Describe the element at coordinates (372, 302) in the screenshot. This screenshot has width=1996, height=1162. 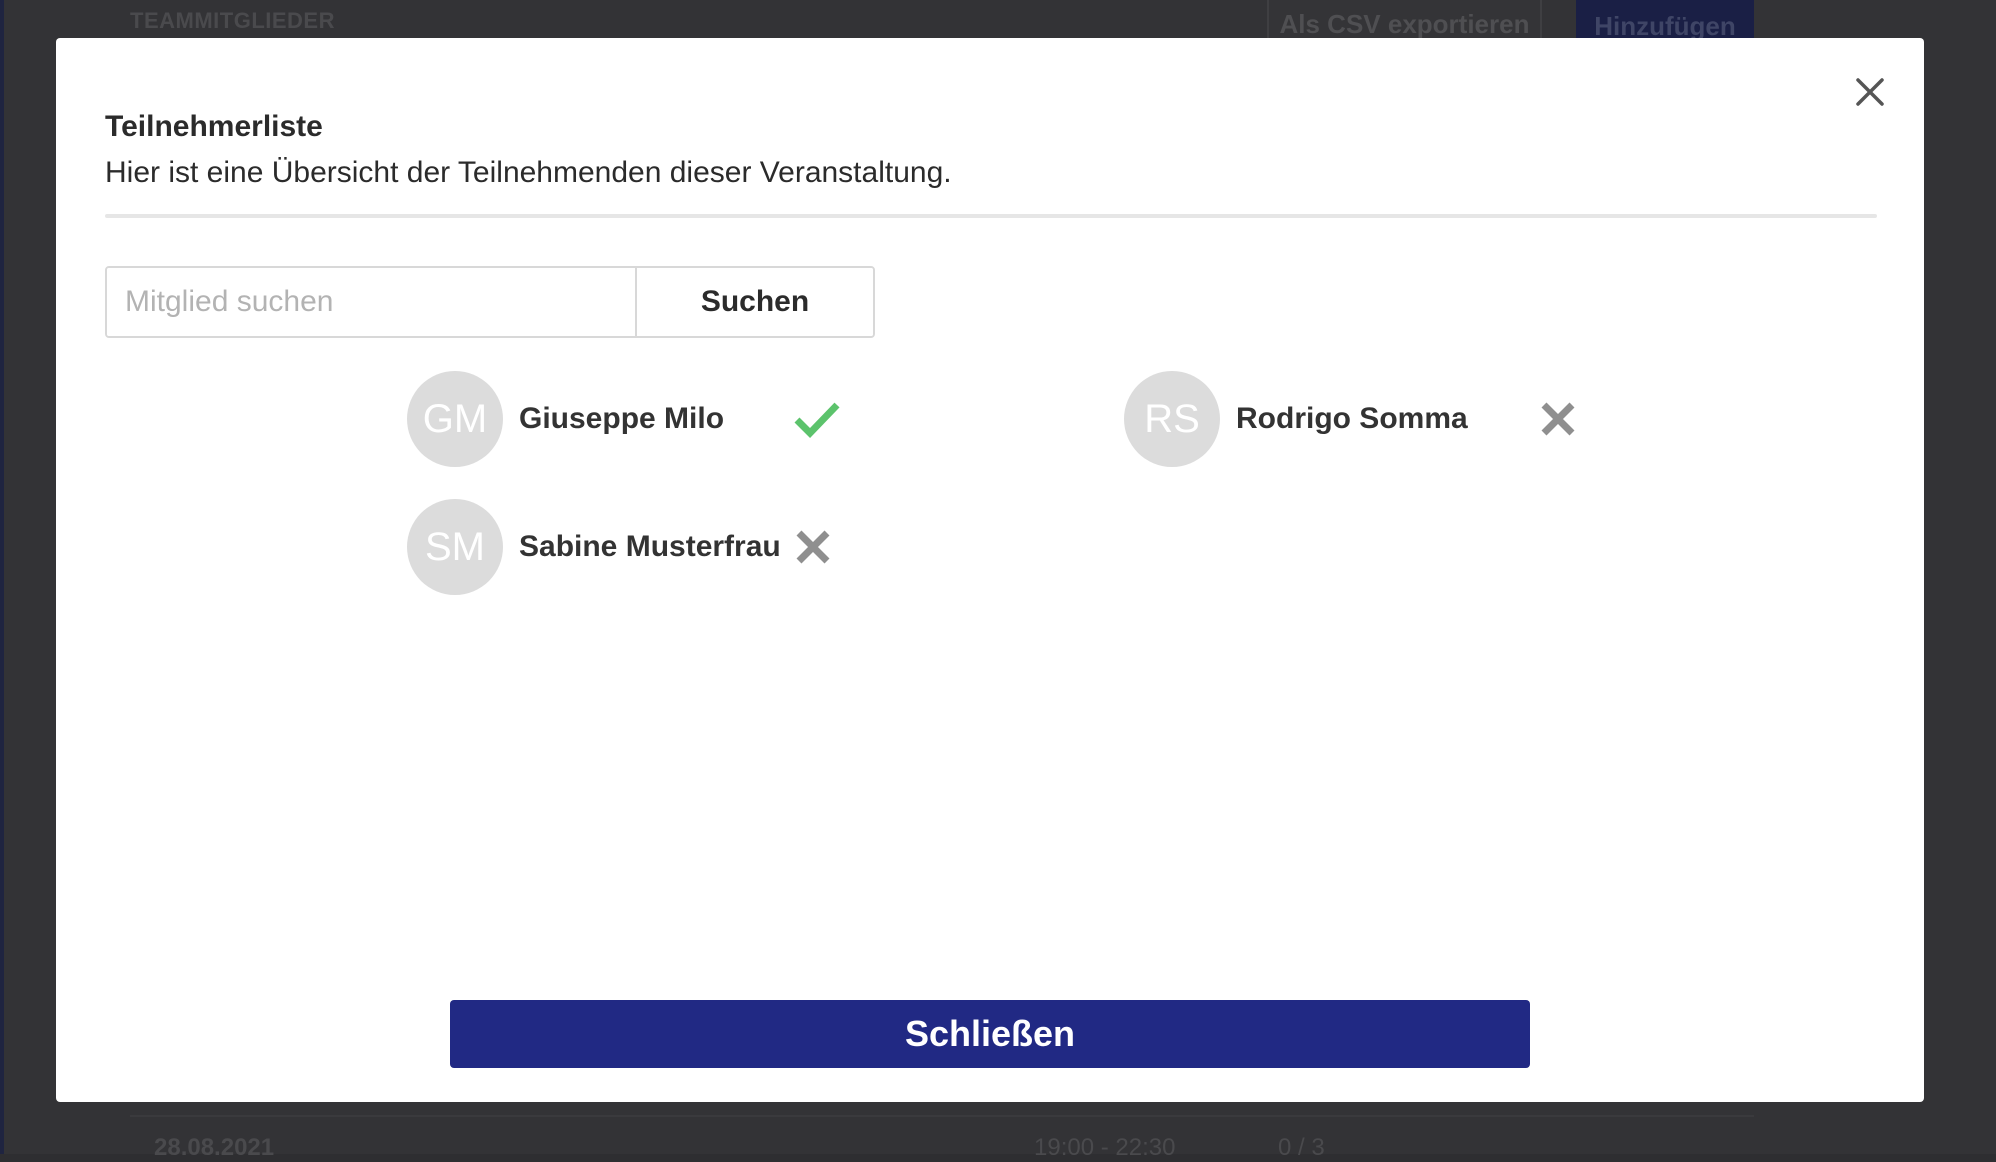
I see `search-input` at that location.